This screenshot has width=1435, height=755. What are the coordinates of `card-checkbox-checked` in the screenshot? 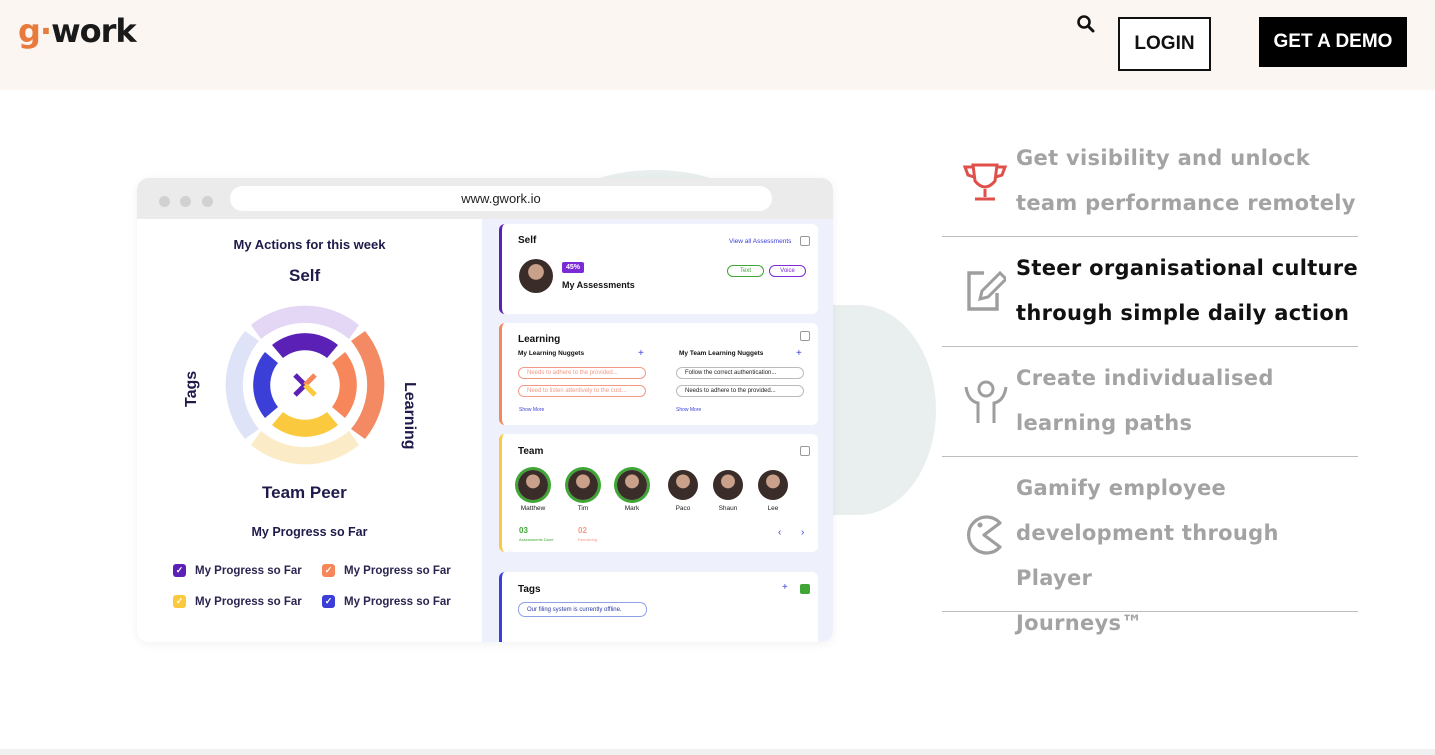 It's located at (805, 589).